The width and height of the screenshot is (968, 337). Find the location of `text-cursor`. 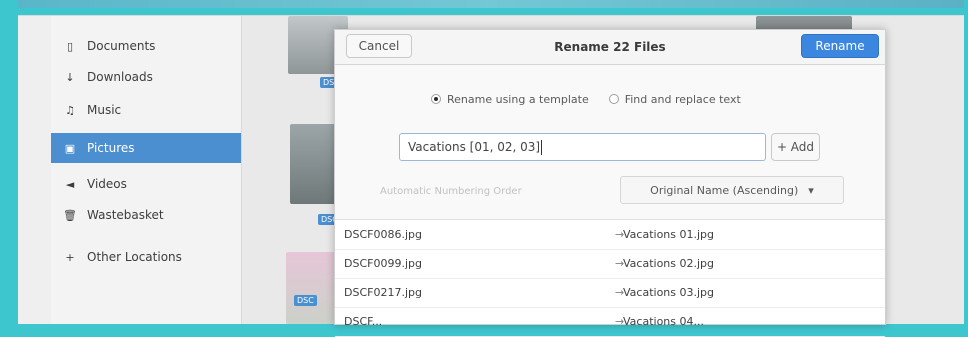

text-cursor is located at coordinates (542, 147).